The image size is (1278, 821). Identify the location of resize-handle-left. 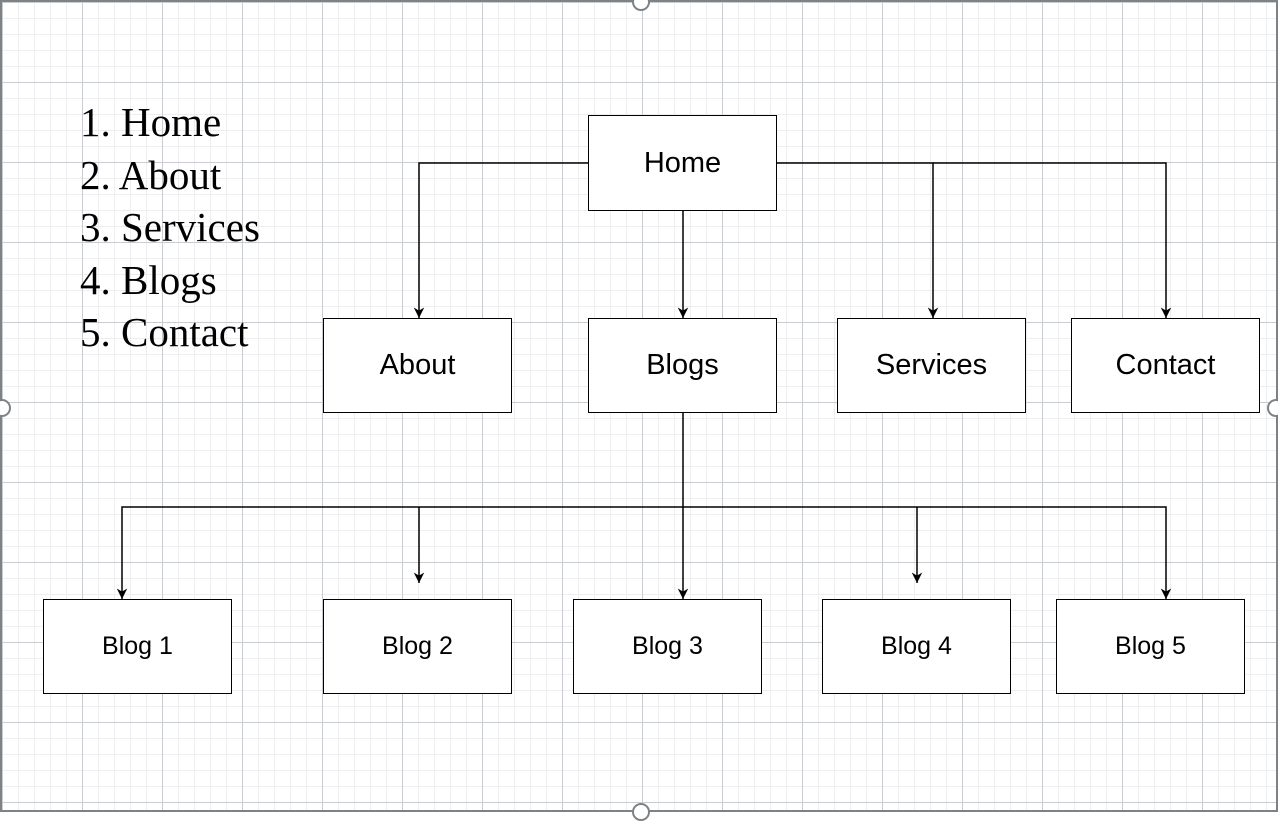
(5, 408).